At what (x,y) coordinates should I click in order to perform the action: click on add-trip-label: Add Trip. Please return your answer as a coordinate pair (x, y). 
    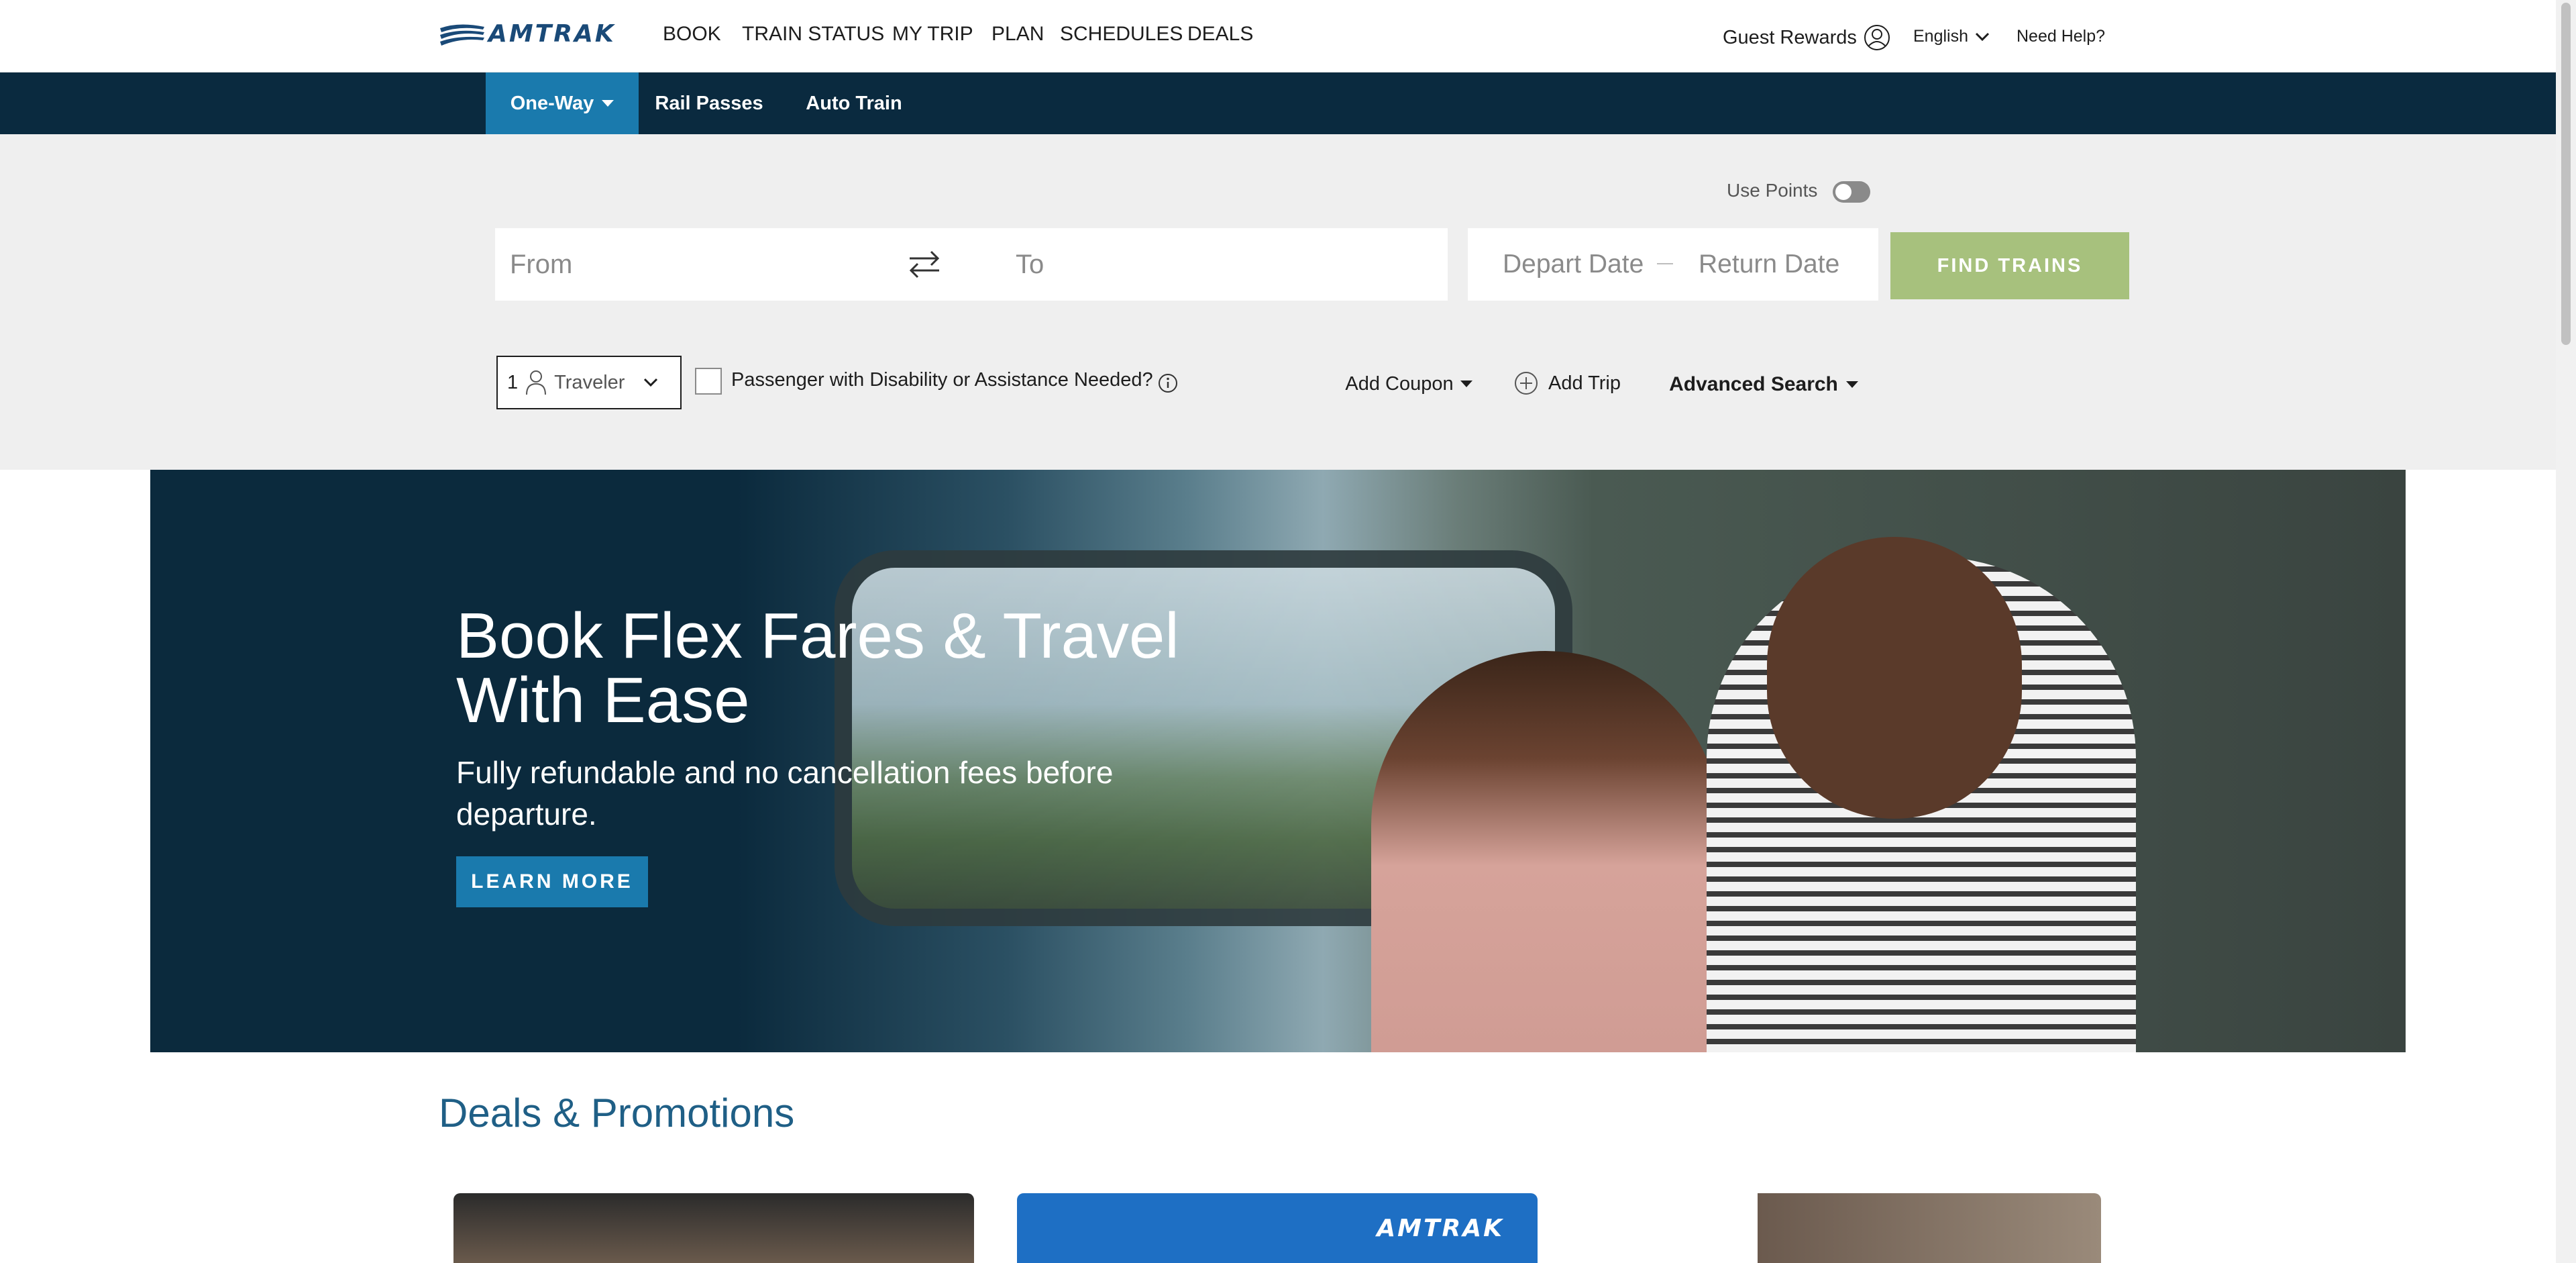
    Looking at the image, I should click on (1584, 383).